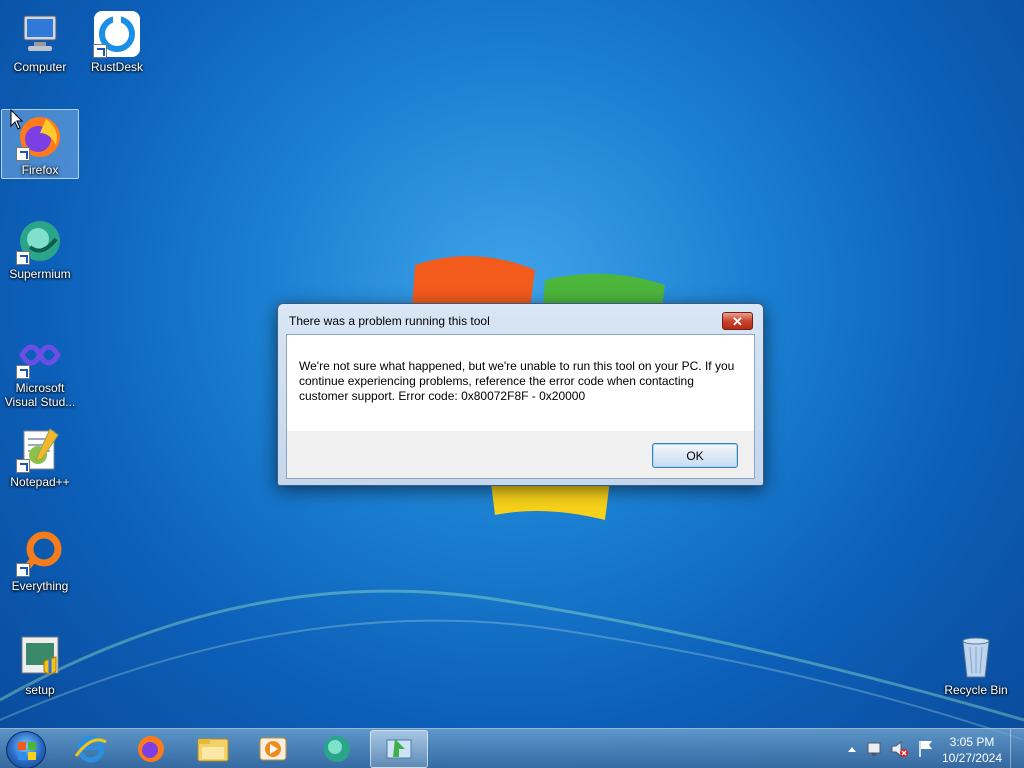 This screenshot has width=1024, height=768. Describe the element at coordinates (899, 749) in the screenshot. I see `volume-muted-icon` at that location.